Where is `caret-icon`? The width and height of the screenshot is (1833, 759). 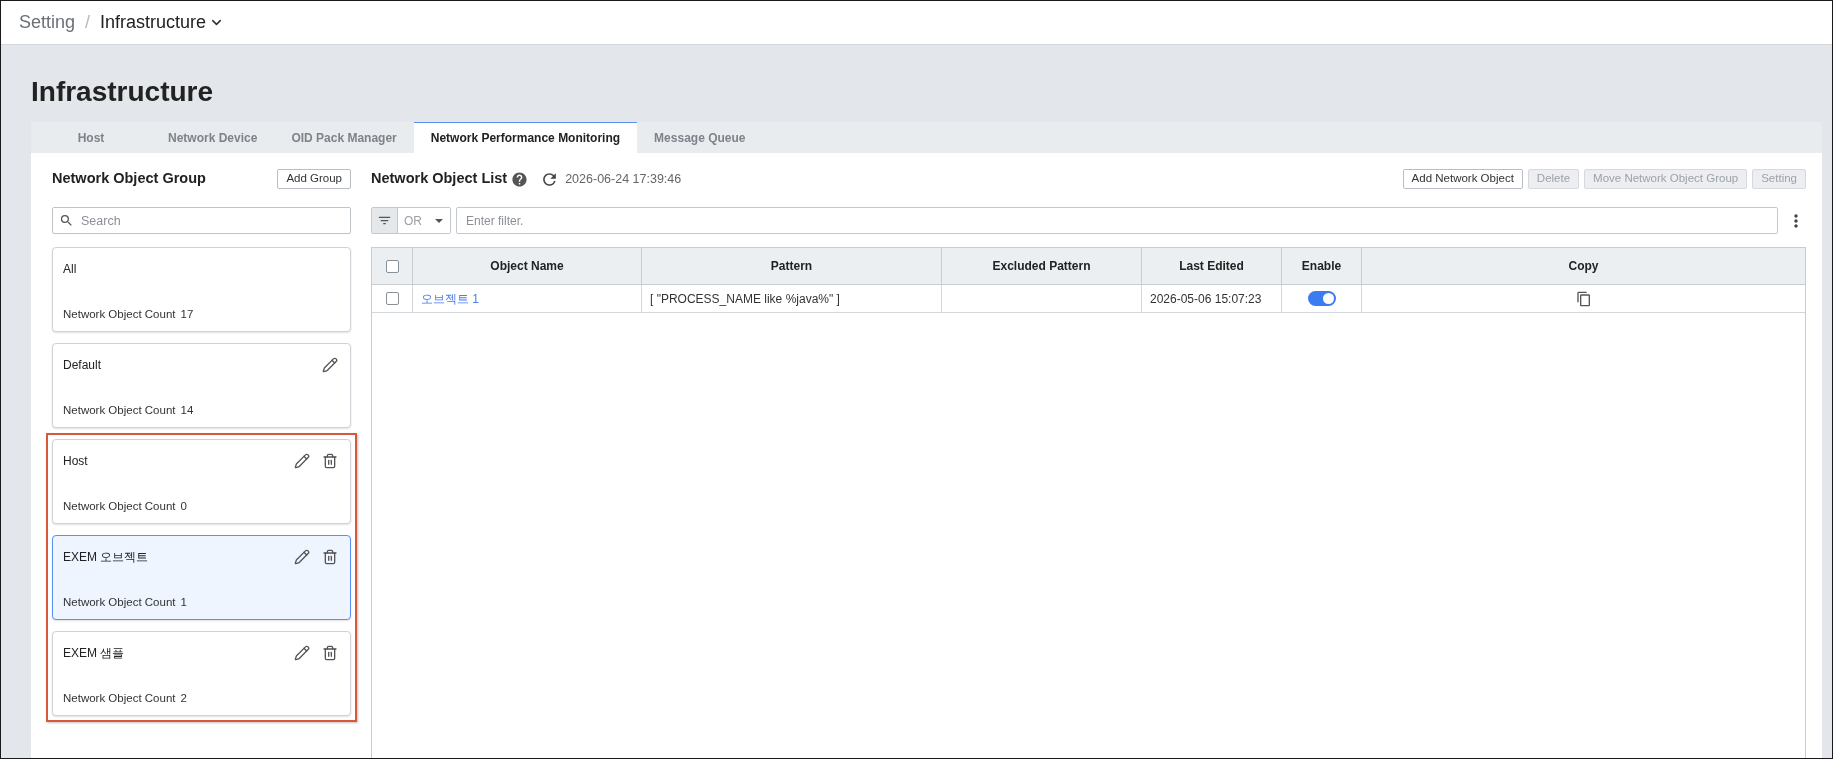
caret-icon is located at coordinates (439, 220).